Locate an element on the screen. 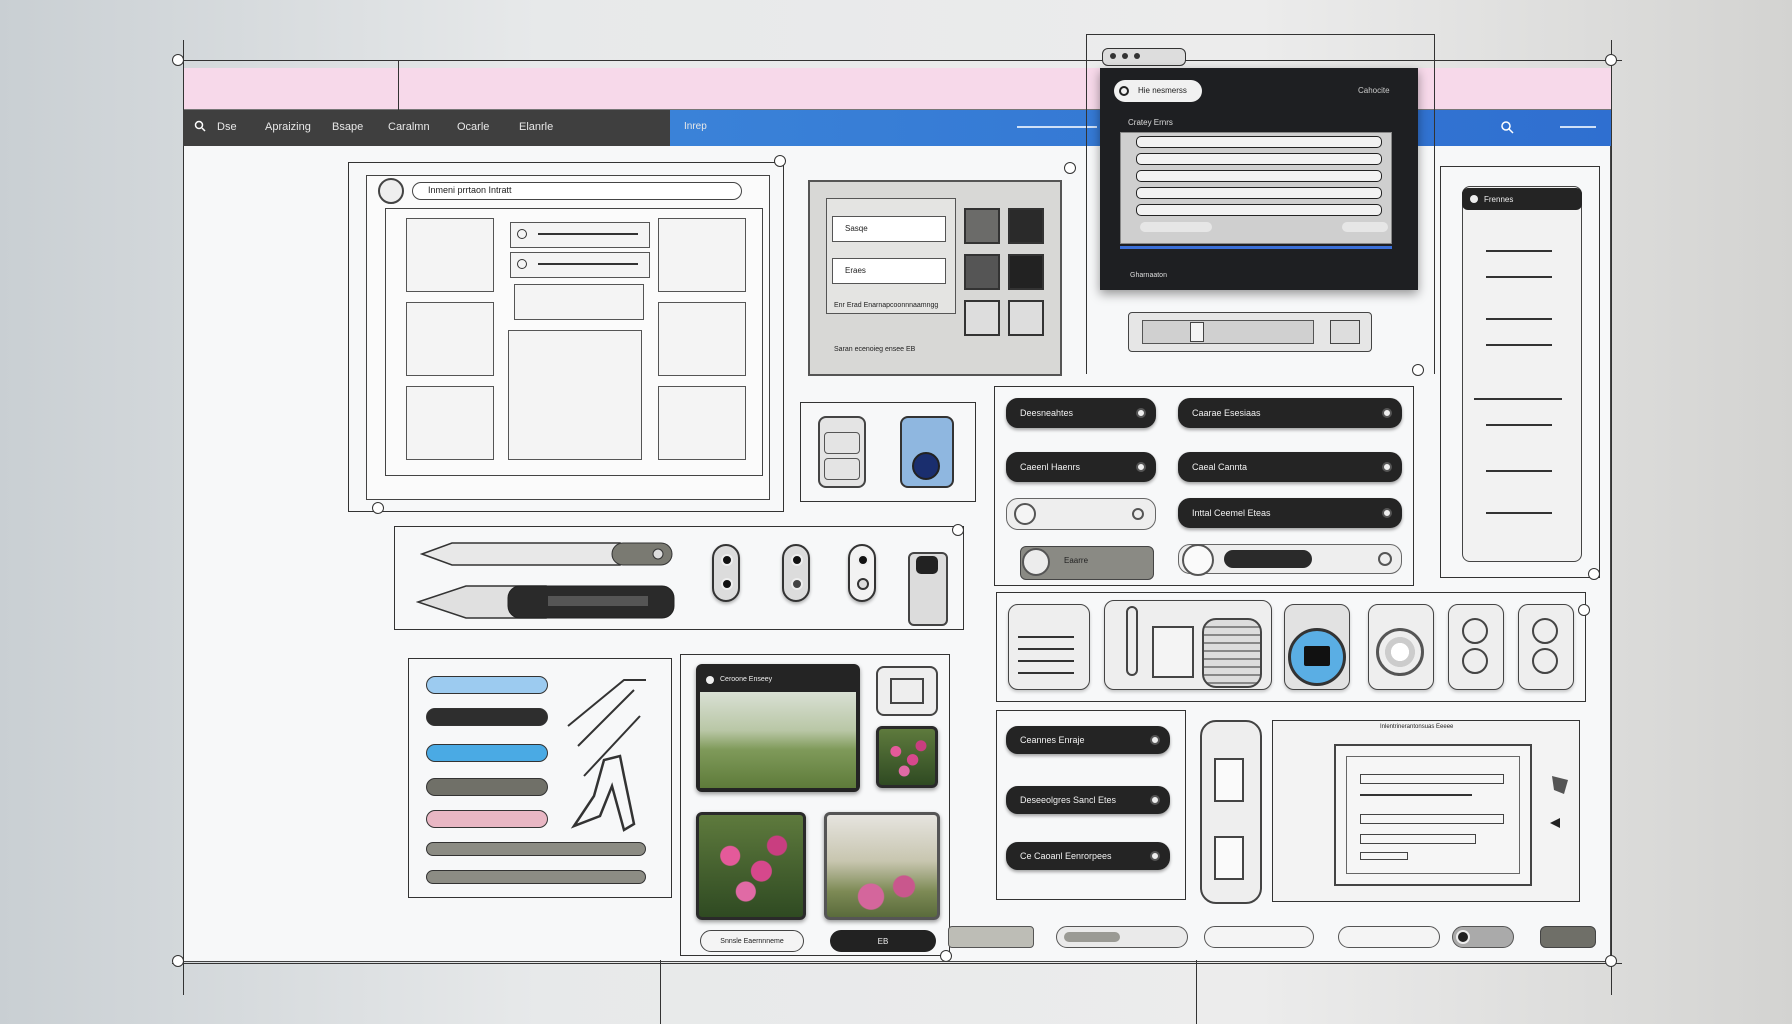  doc-widget is located at coordinates (1049, 647).